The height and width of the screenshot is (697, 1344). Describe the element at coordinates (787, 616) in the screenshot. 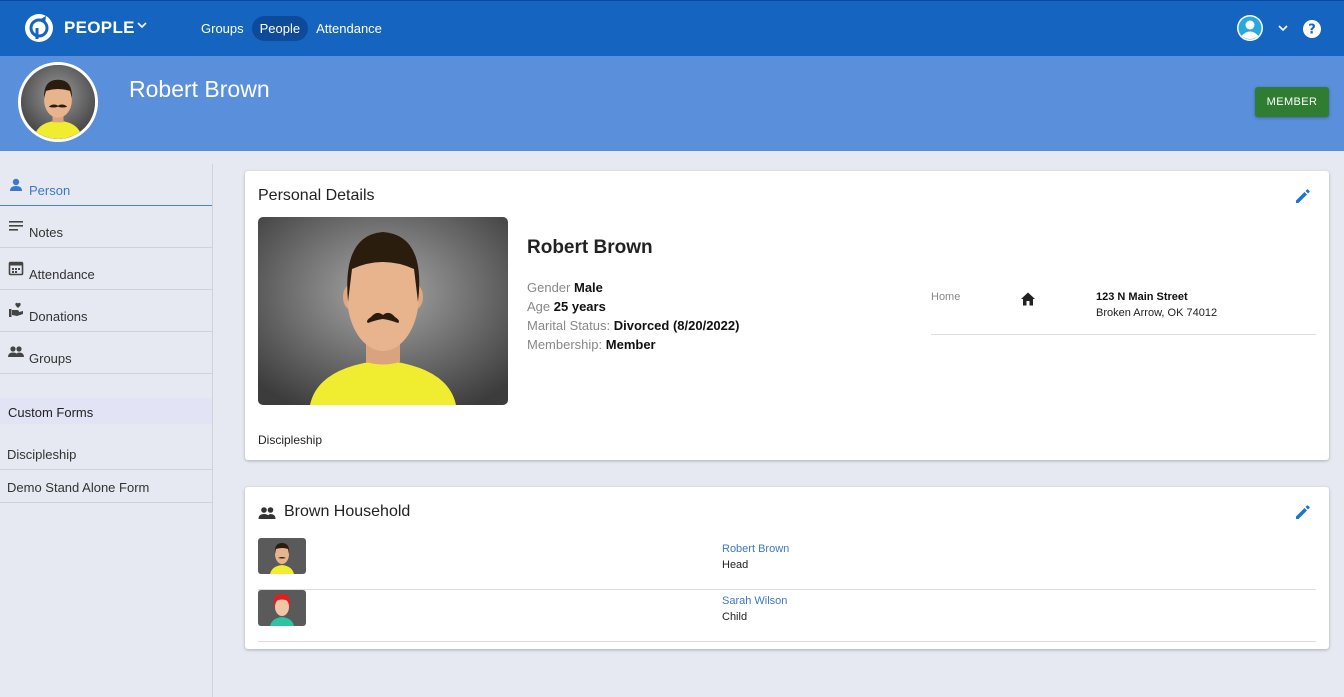

I see `household-member-row: Sarah Wilson Child` at that location.